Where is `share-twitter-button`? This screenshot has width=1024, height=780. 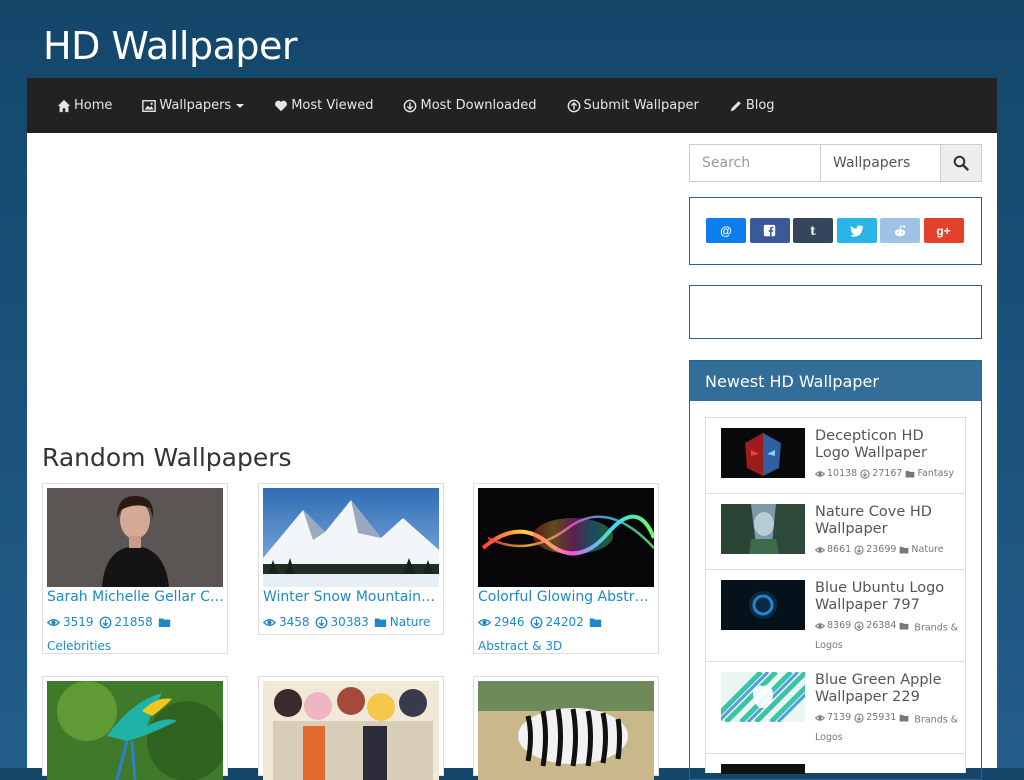 share-twitter-button is located at coordinates (856, 230).